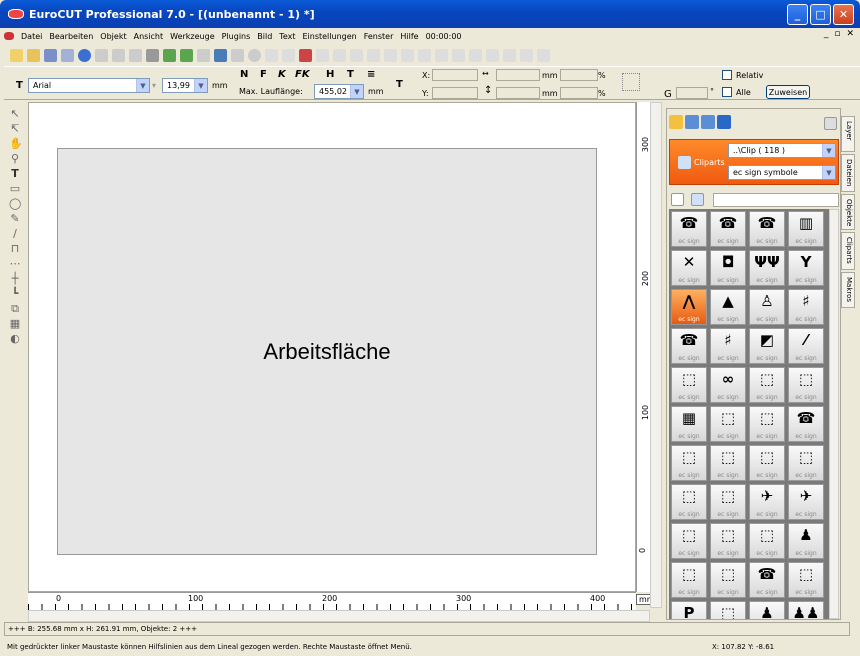 The width and height of the screenshot is (860, 656). Describe the element at coordinates (379, 36) in the screenshot. I see `menu-fenster: Fenster` at that location.